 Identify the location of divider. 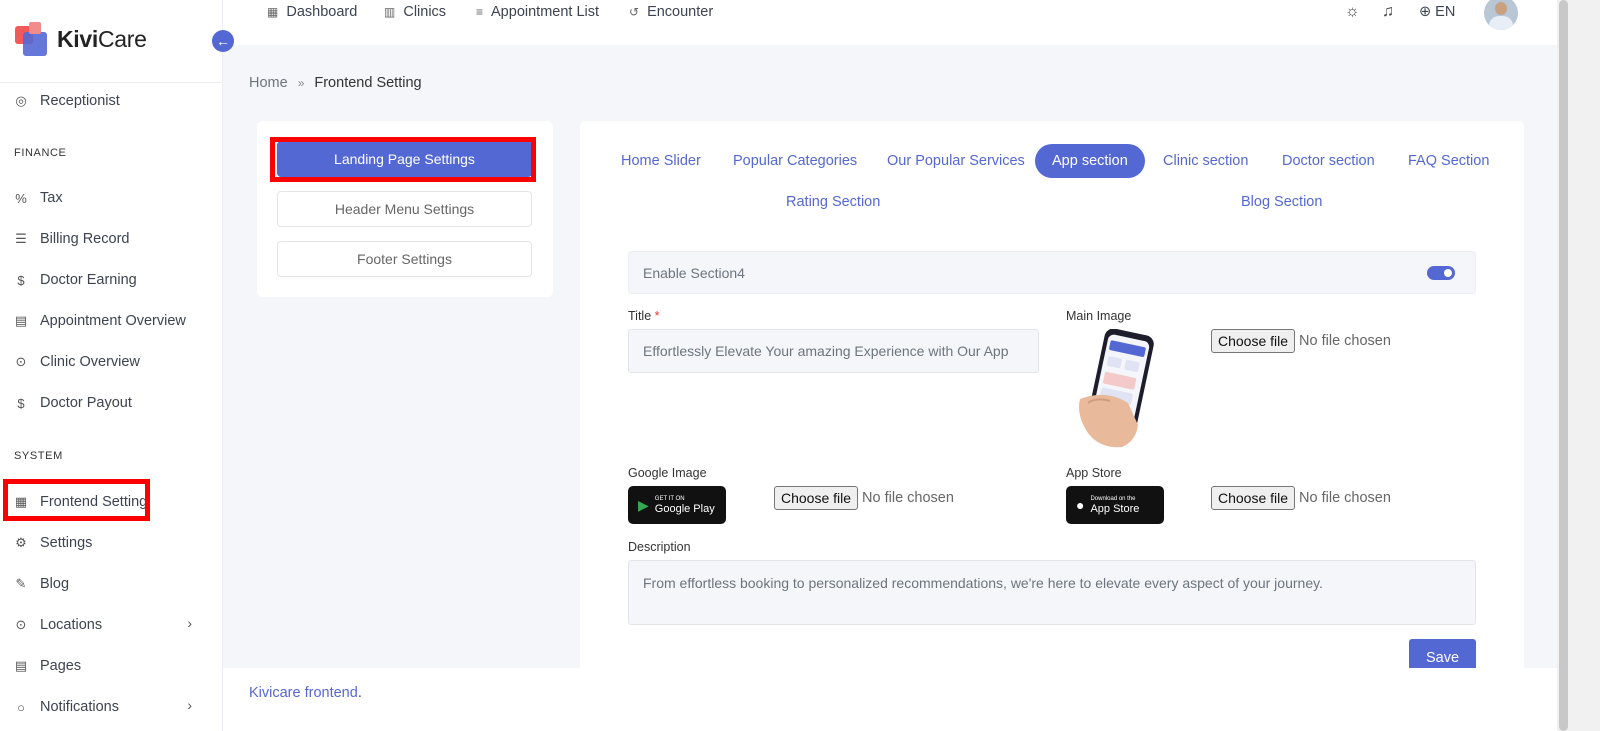
(111, 82).